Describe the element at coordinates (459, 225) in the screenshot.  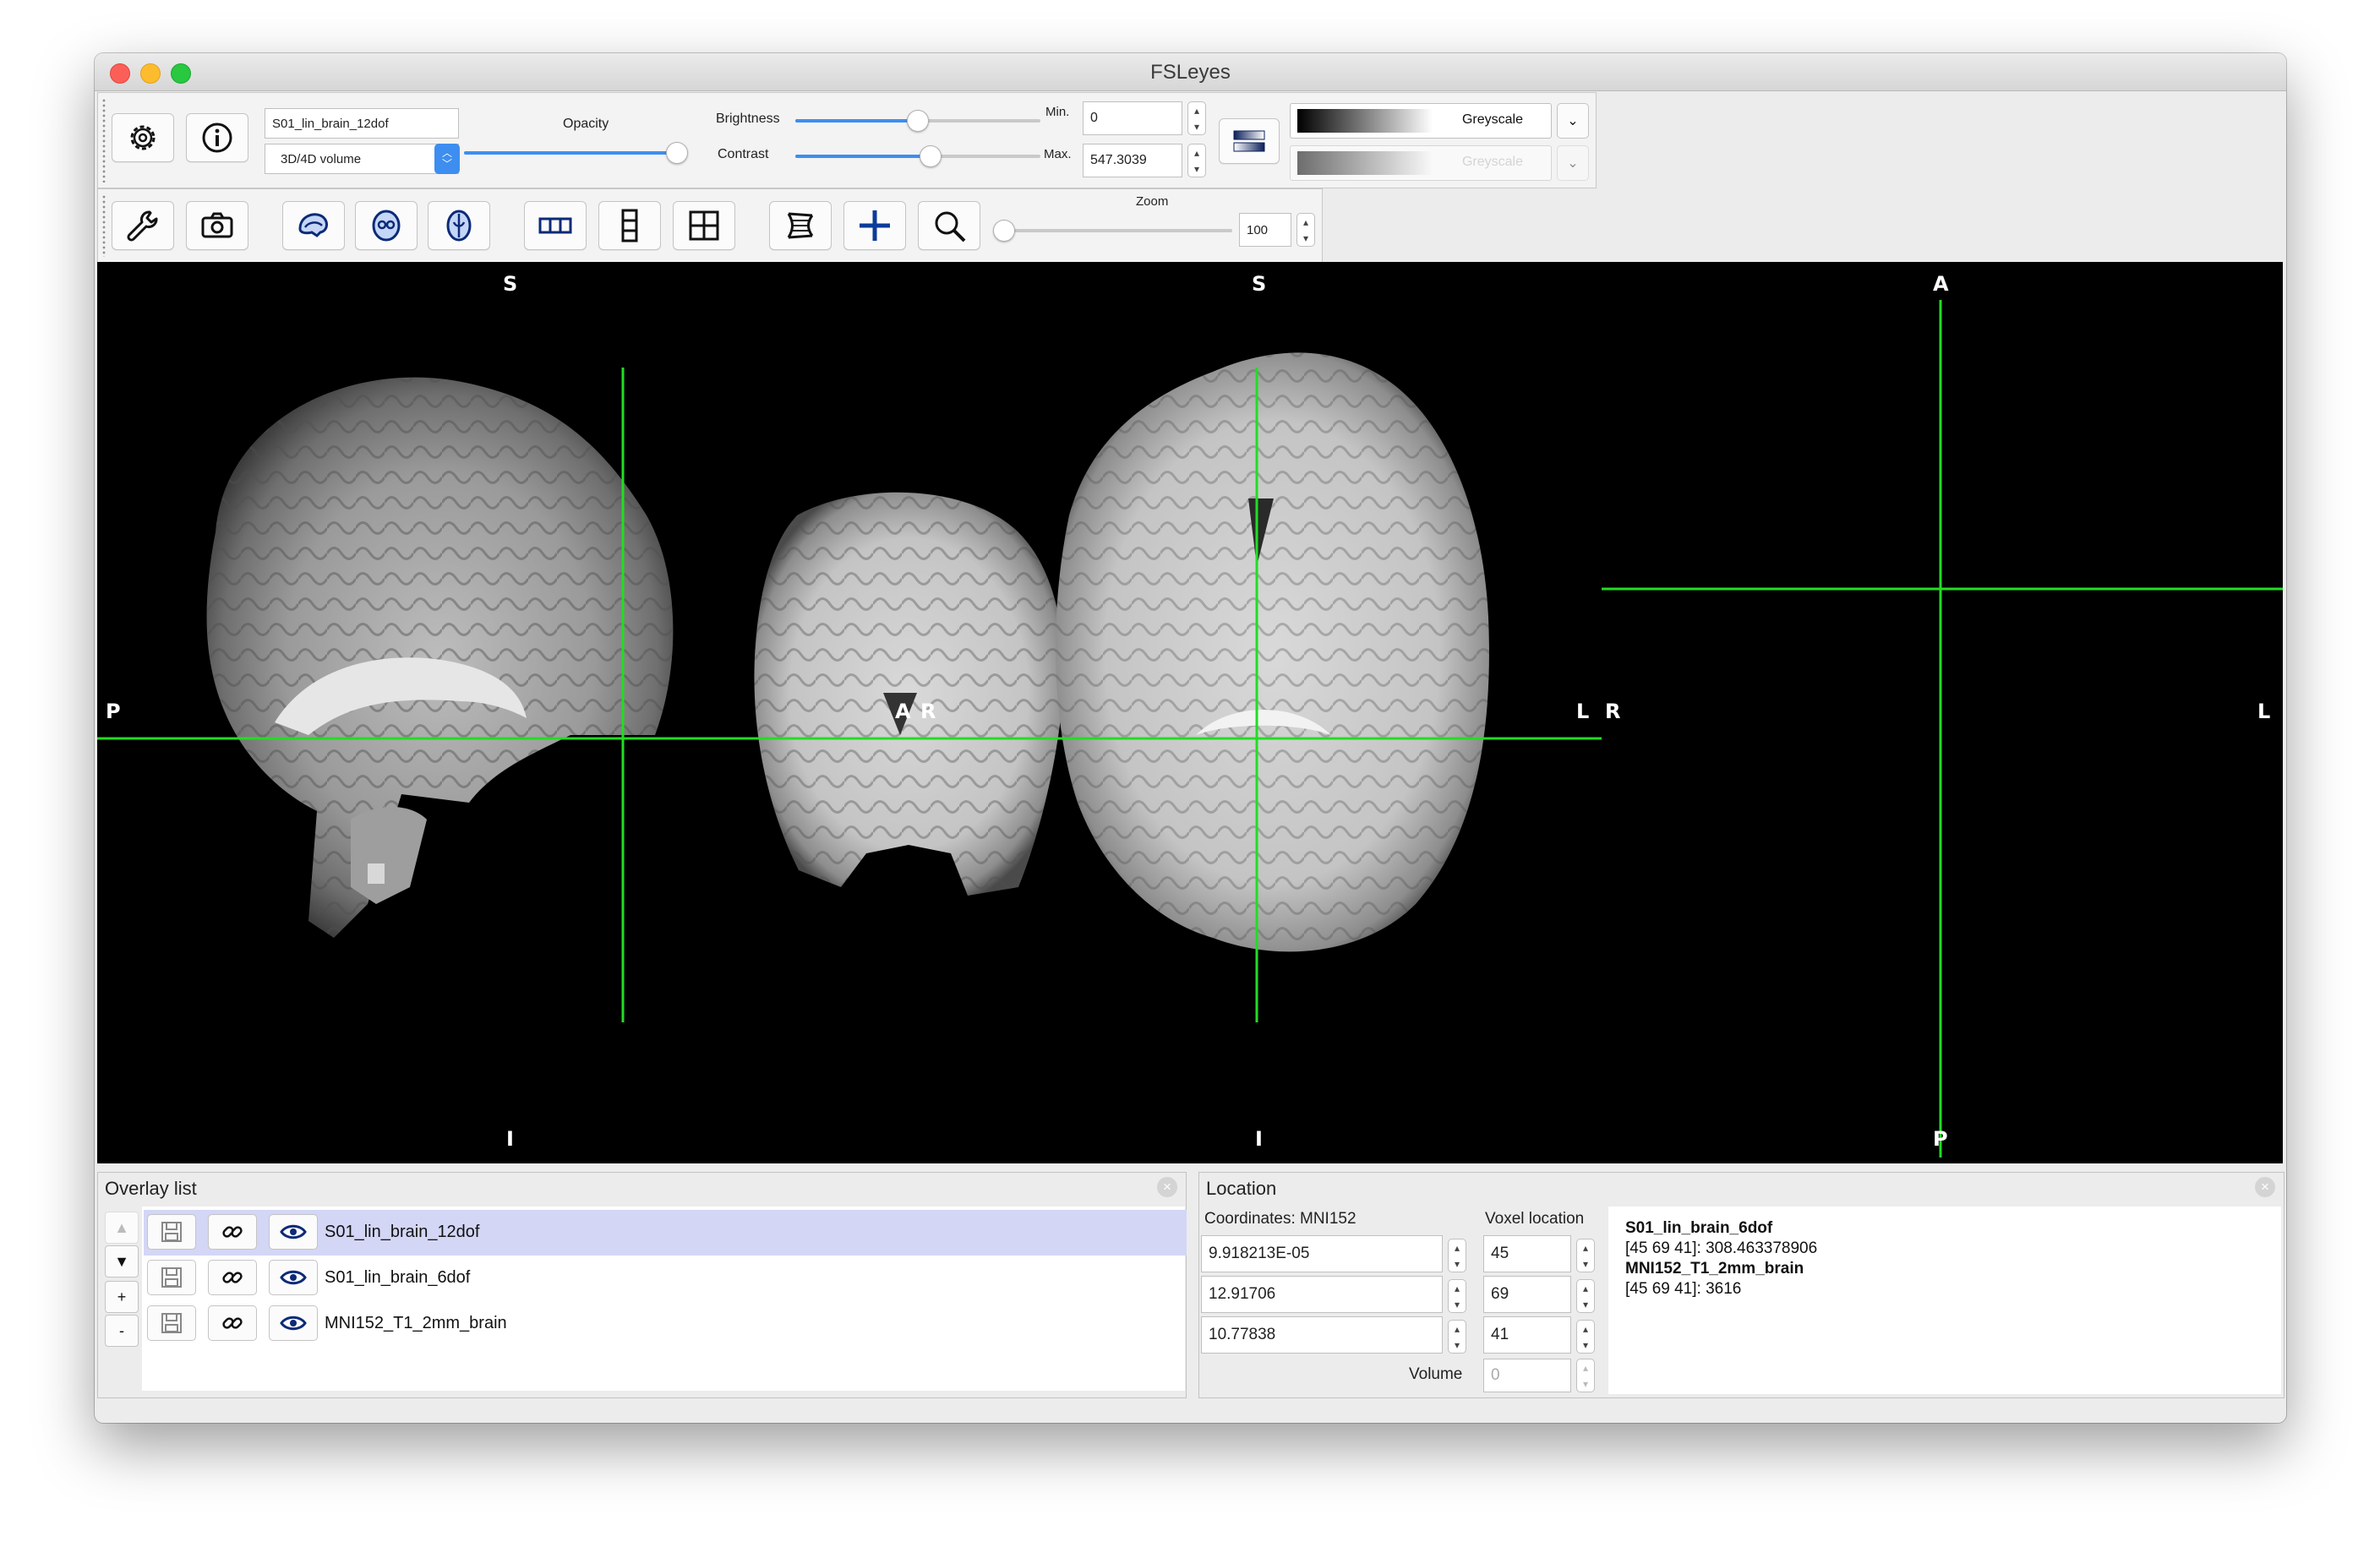
I see `toggle-axial-button` at that location.